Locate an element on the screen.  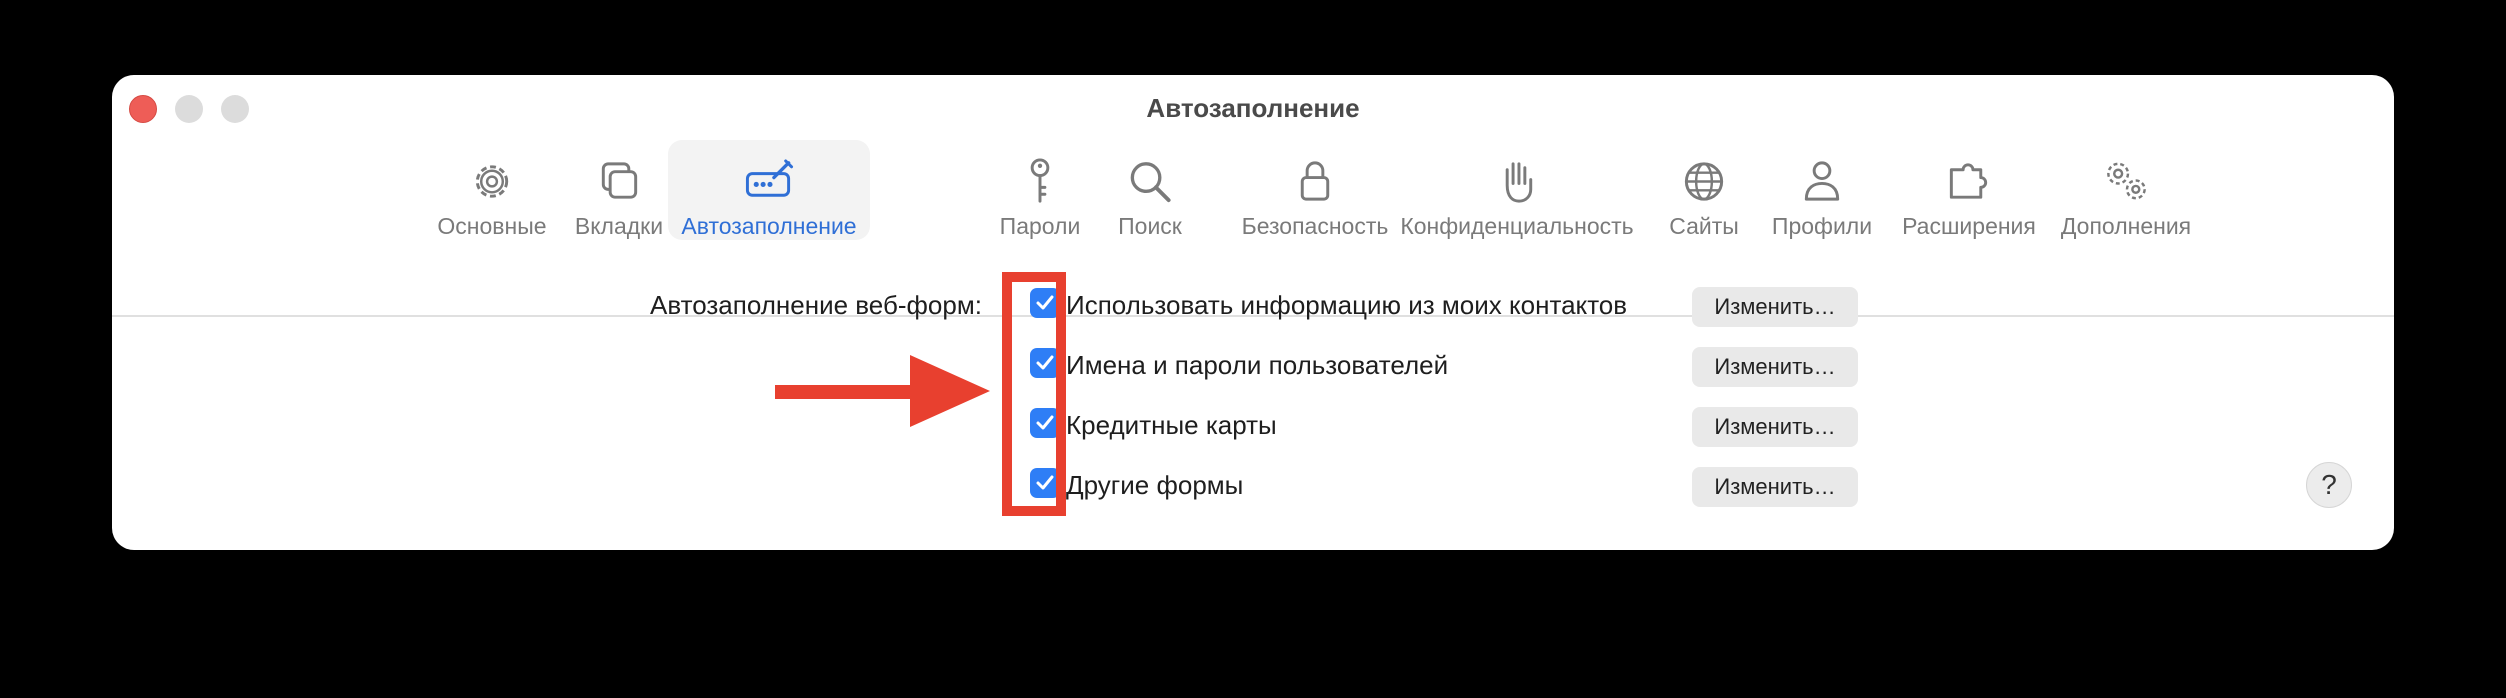
tab-label: Безопасность is located at coordinates (1315, 226).